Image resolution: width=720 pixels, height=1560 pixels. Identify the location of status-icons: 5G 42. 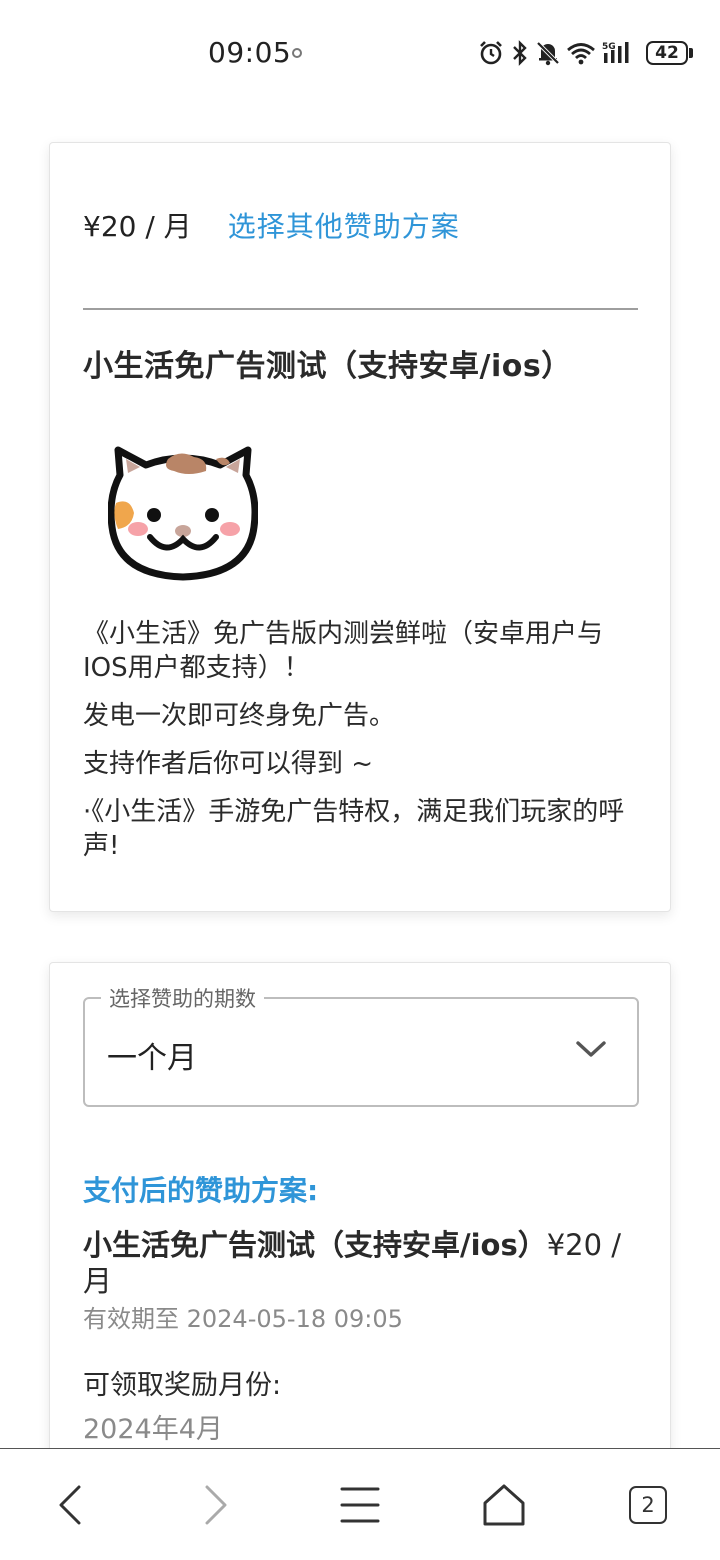
(585, 53).